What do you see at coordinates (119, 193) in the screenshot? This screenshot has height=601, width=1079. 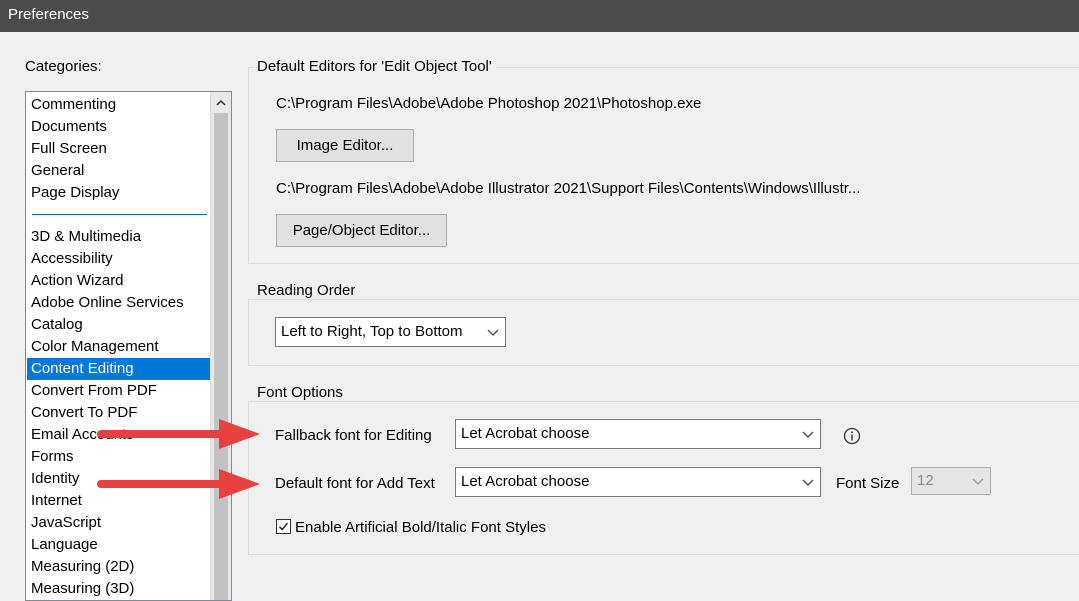 I see `list-item: Page Display` at bounding box center [119, 193].